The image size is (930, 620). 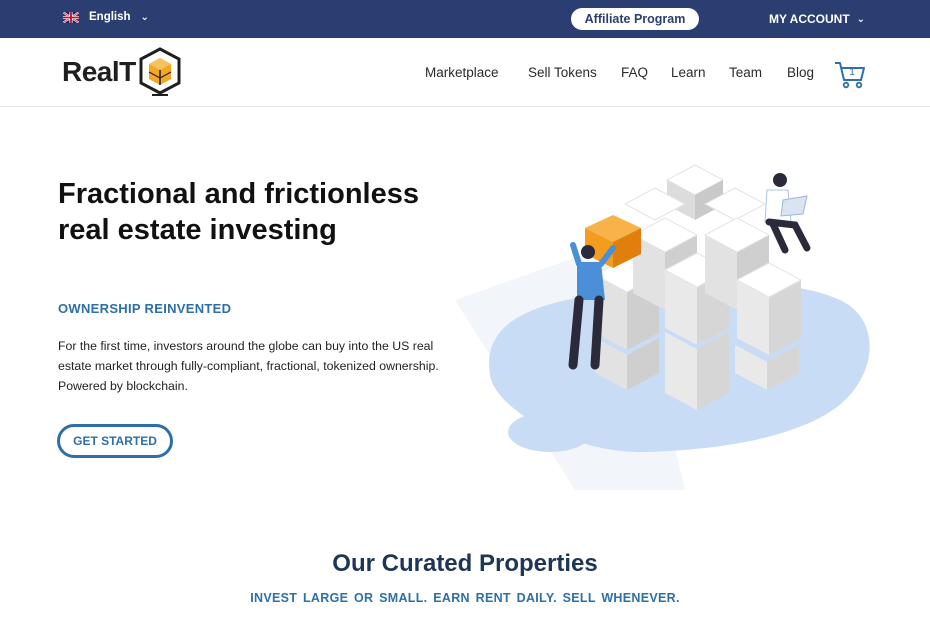 I want to click on cart-count: 1, so click(x=852, y=72).